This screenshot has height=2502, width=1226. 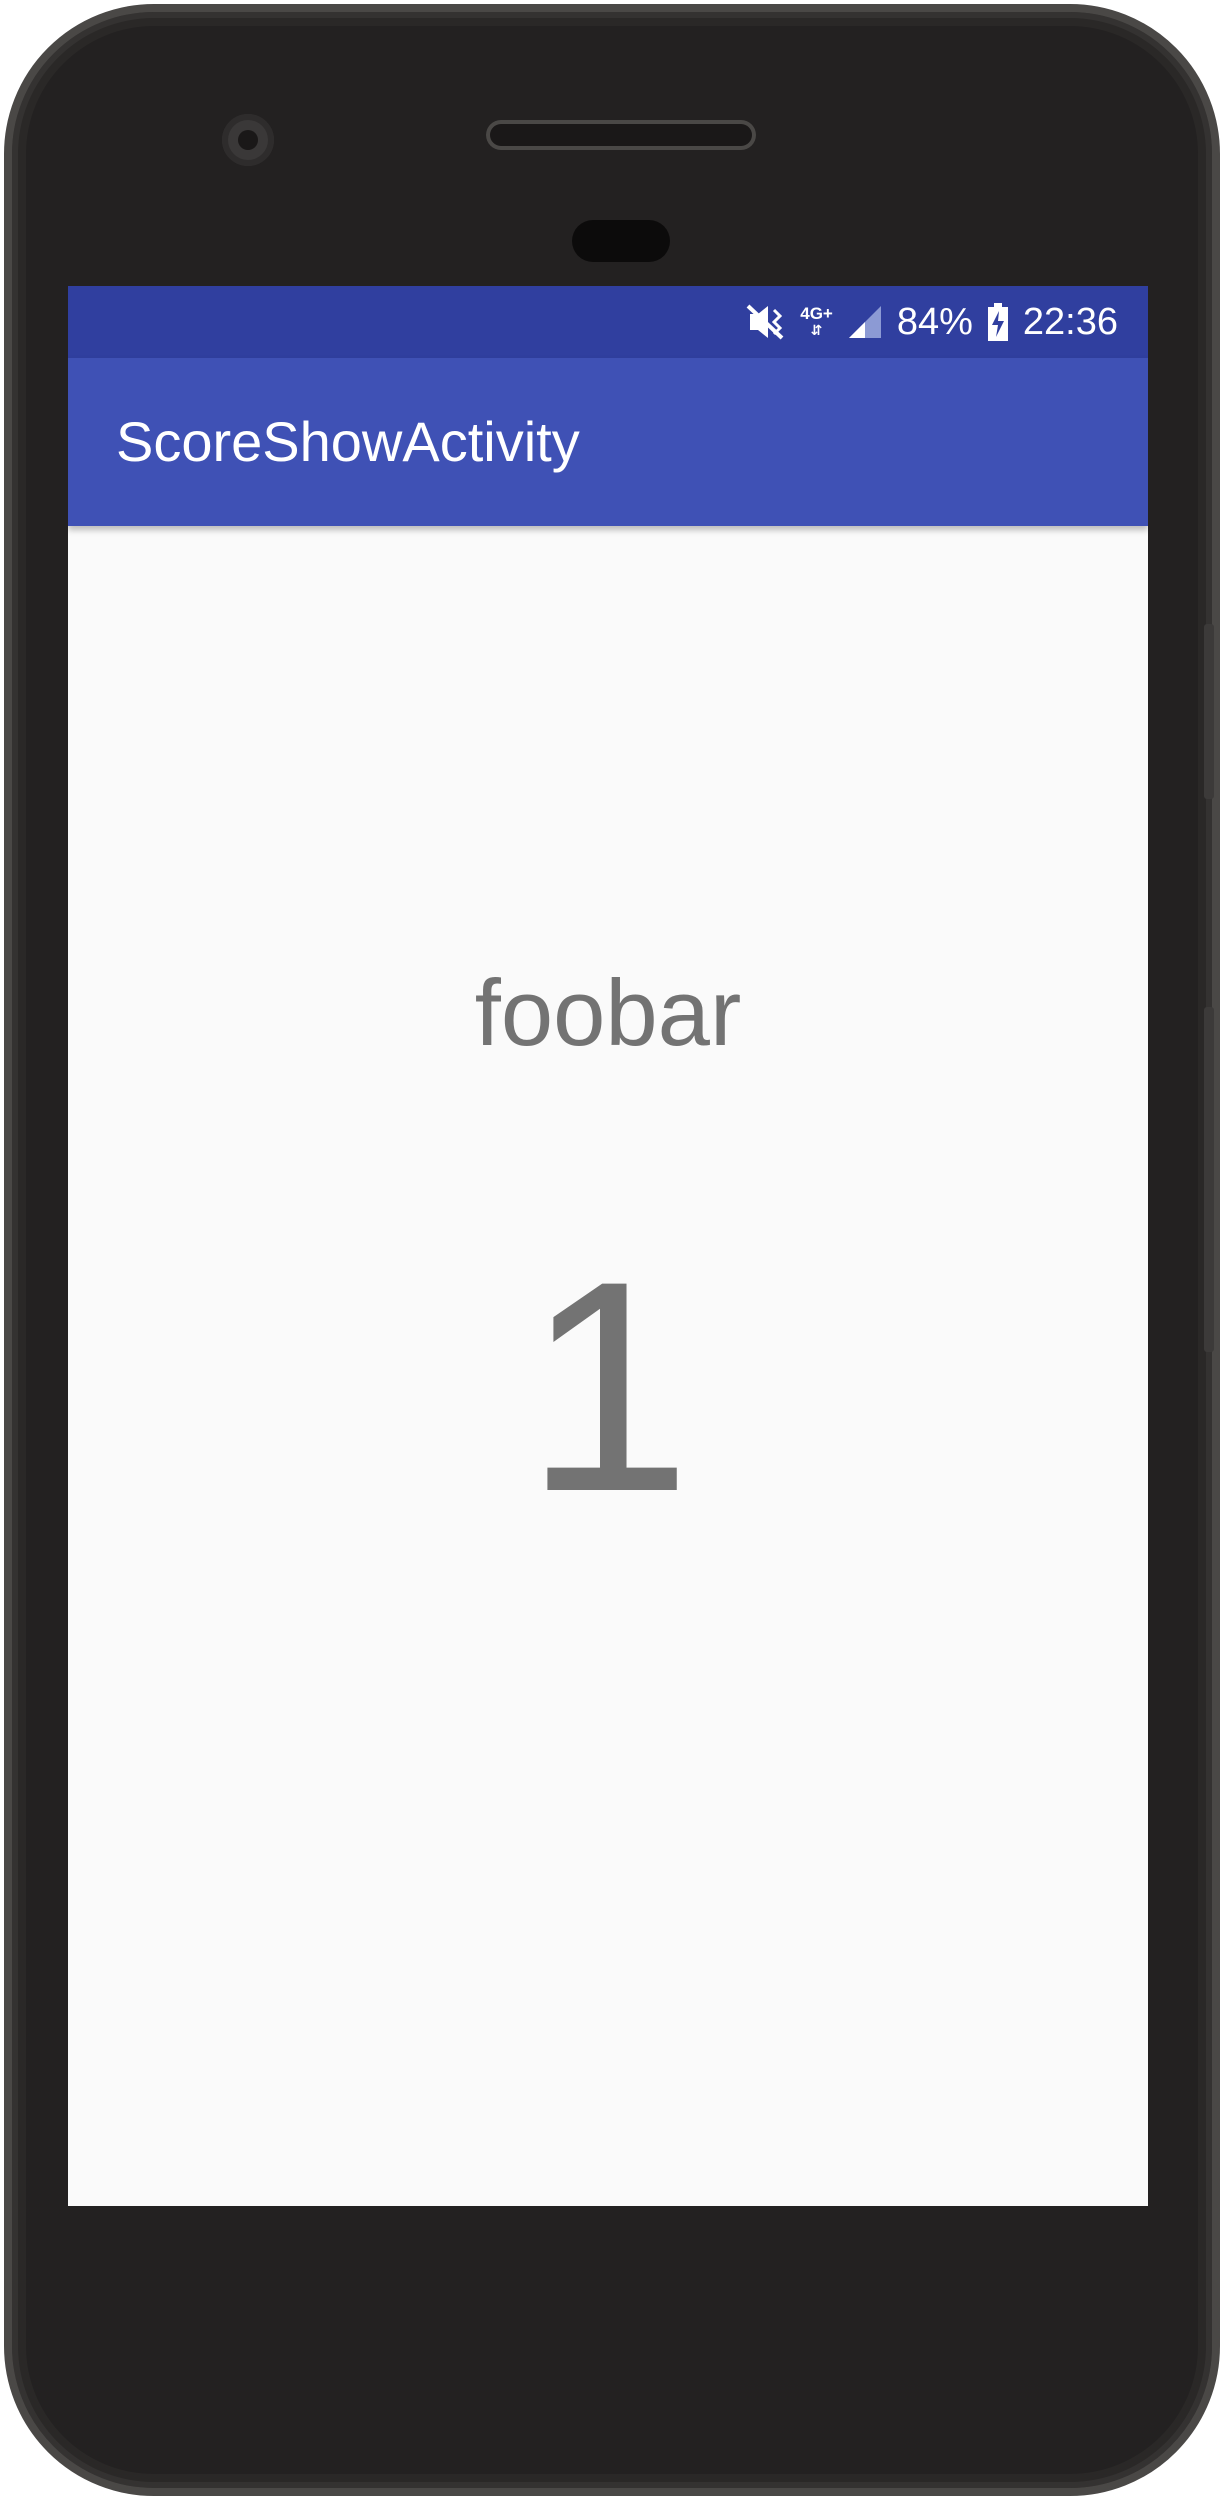 I want to click on clock: 22:36, so click(x=1070, y=321).